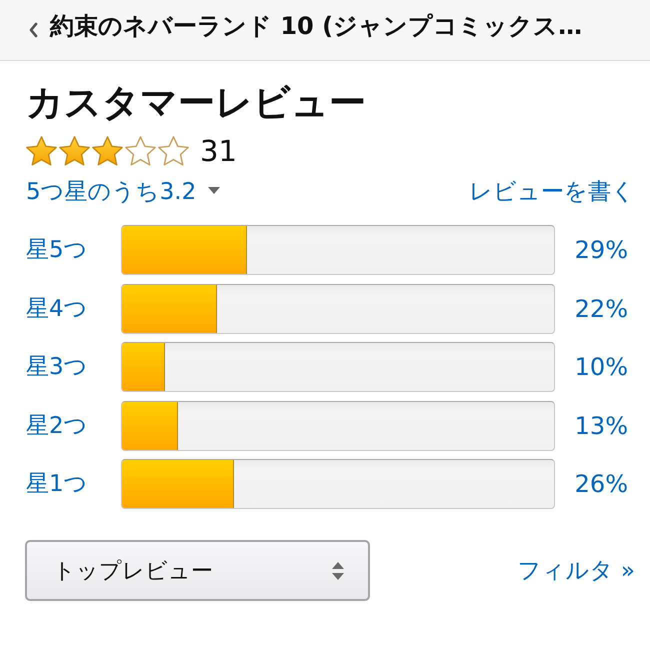  What do you see at coordinates (73, 309) in the screenshot?
I see `star-rating-link: 星4つ` at bounding box center [73, 309].